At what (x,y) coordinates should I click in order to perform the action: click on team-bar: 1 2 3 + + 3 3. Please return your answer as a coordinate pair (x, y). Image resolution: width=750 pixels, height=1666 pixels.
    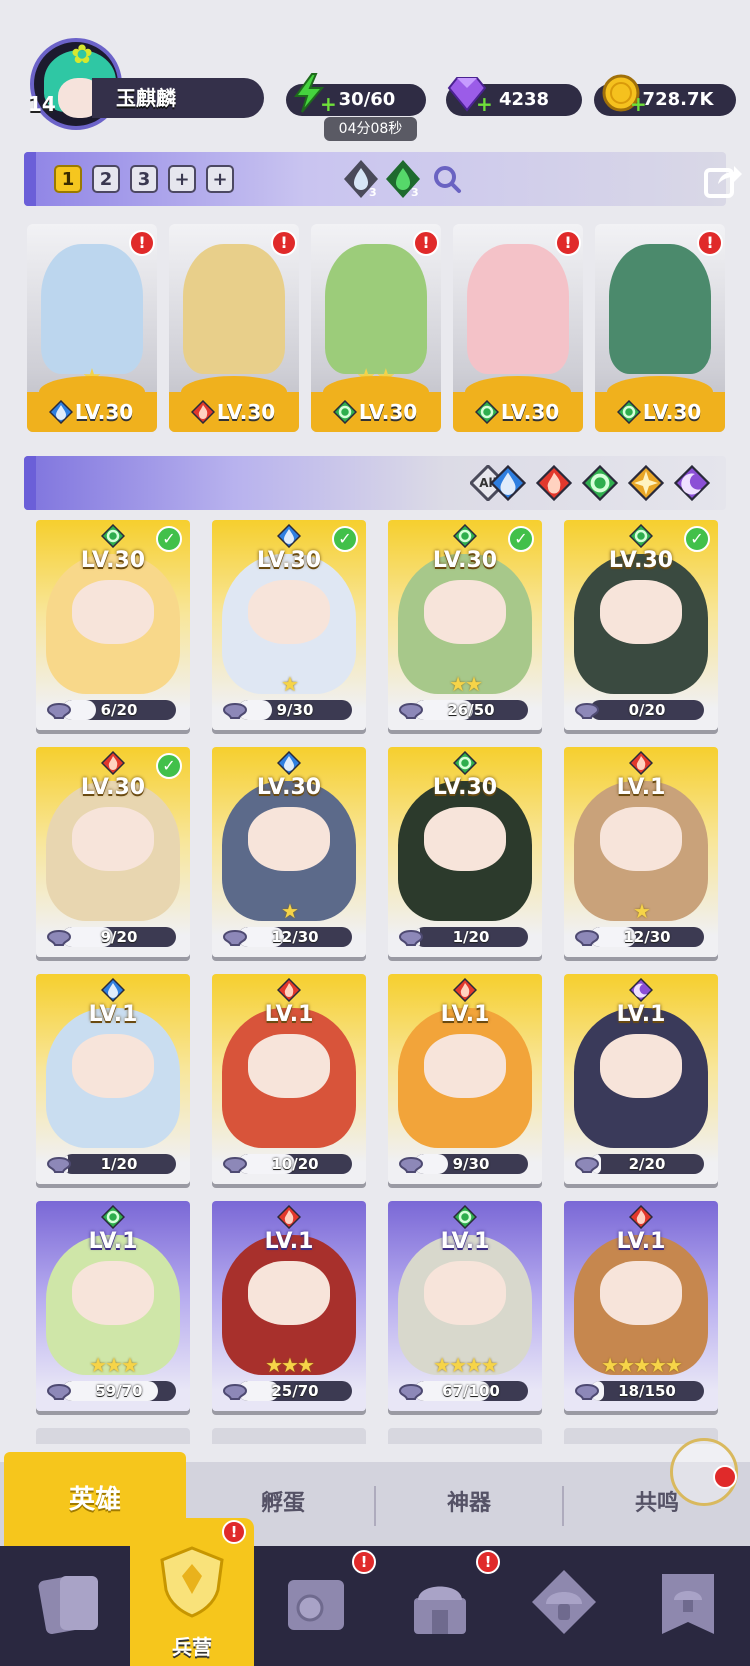
    Looking at the image, I should click on (383, 179).